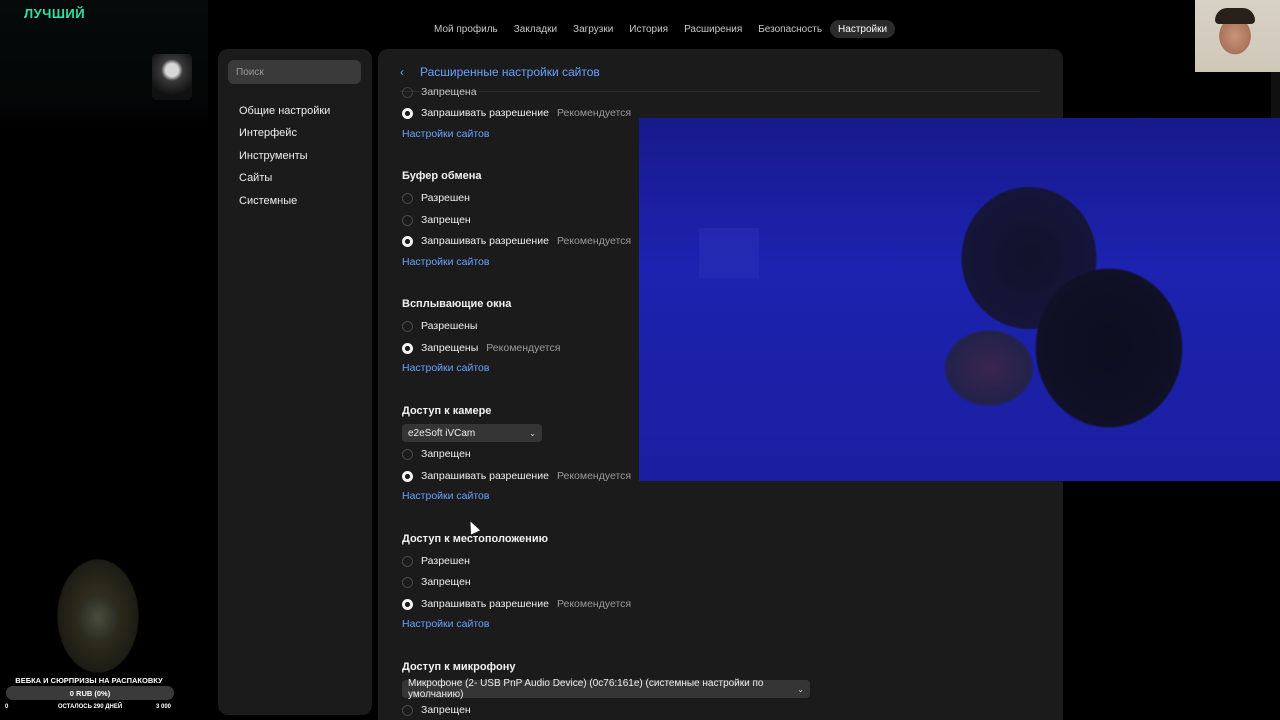 This screenshot has height=720, width=1280. I want to click on panel-header: ‹ Расширенные настройки сайтов, so click(720, 71).